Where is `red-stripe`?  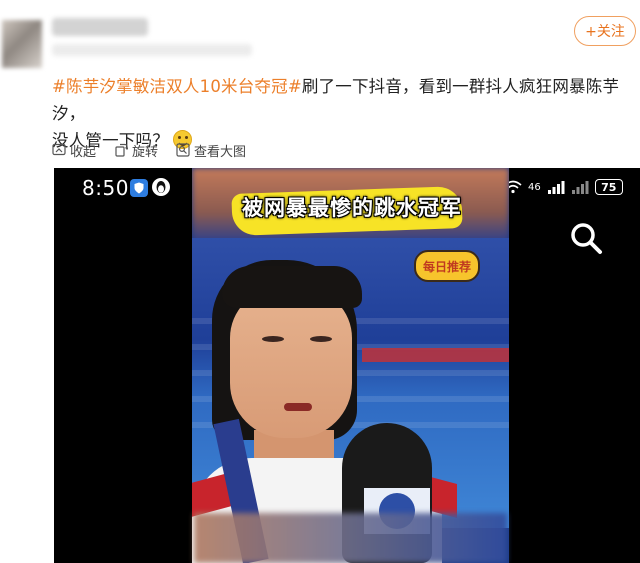
red-stripe is located at coordinates (435, 355).